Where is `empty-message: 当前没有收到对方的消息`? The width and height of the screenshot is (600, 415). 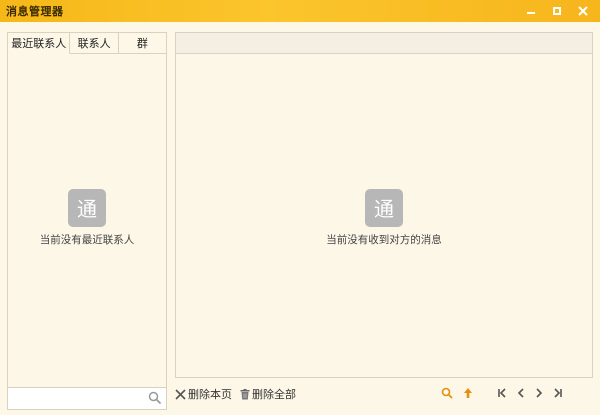 empty-message: 当前没有收到对方的消息 is located at coordinates (384, 240).